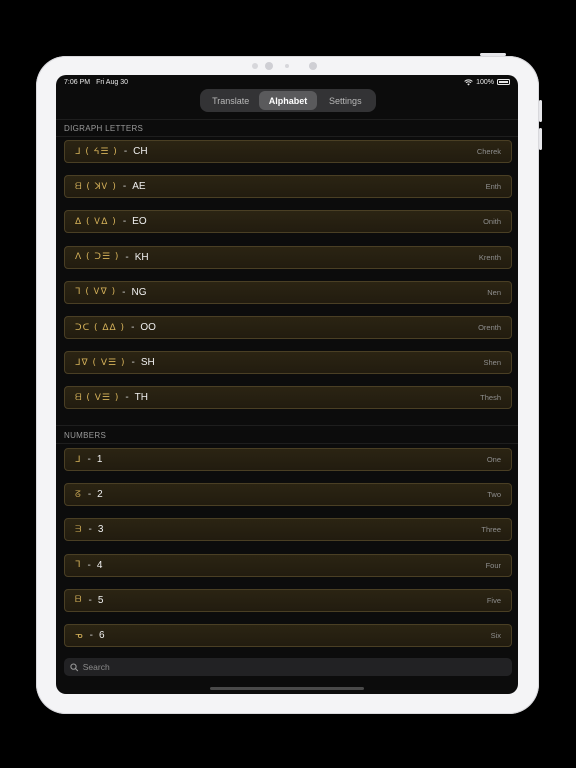 This screenshot has width=576, height=768. I want to click on tab-alphabet: Alphabet, so click(288, 100).